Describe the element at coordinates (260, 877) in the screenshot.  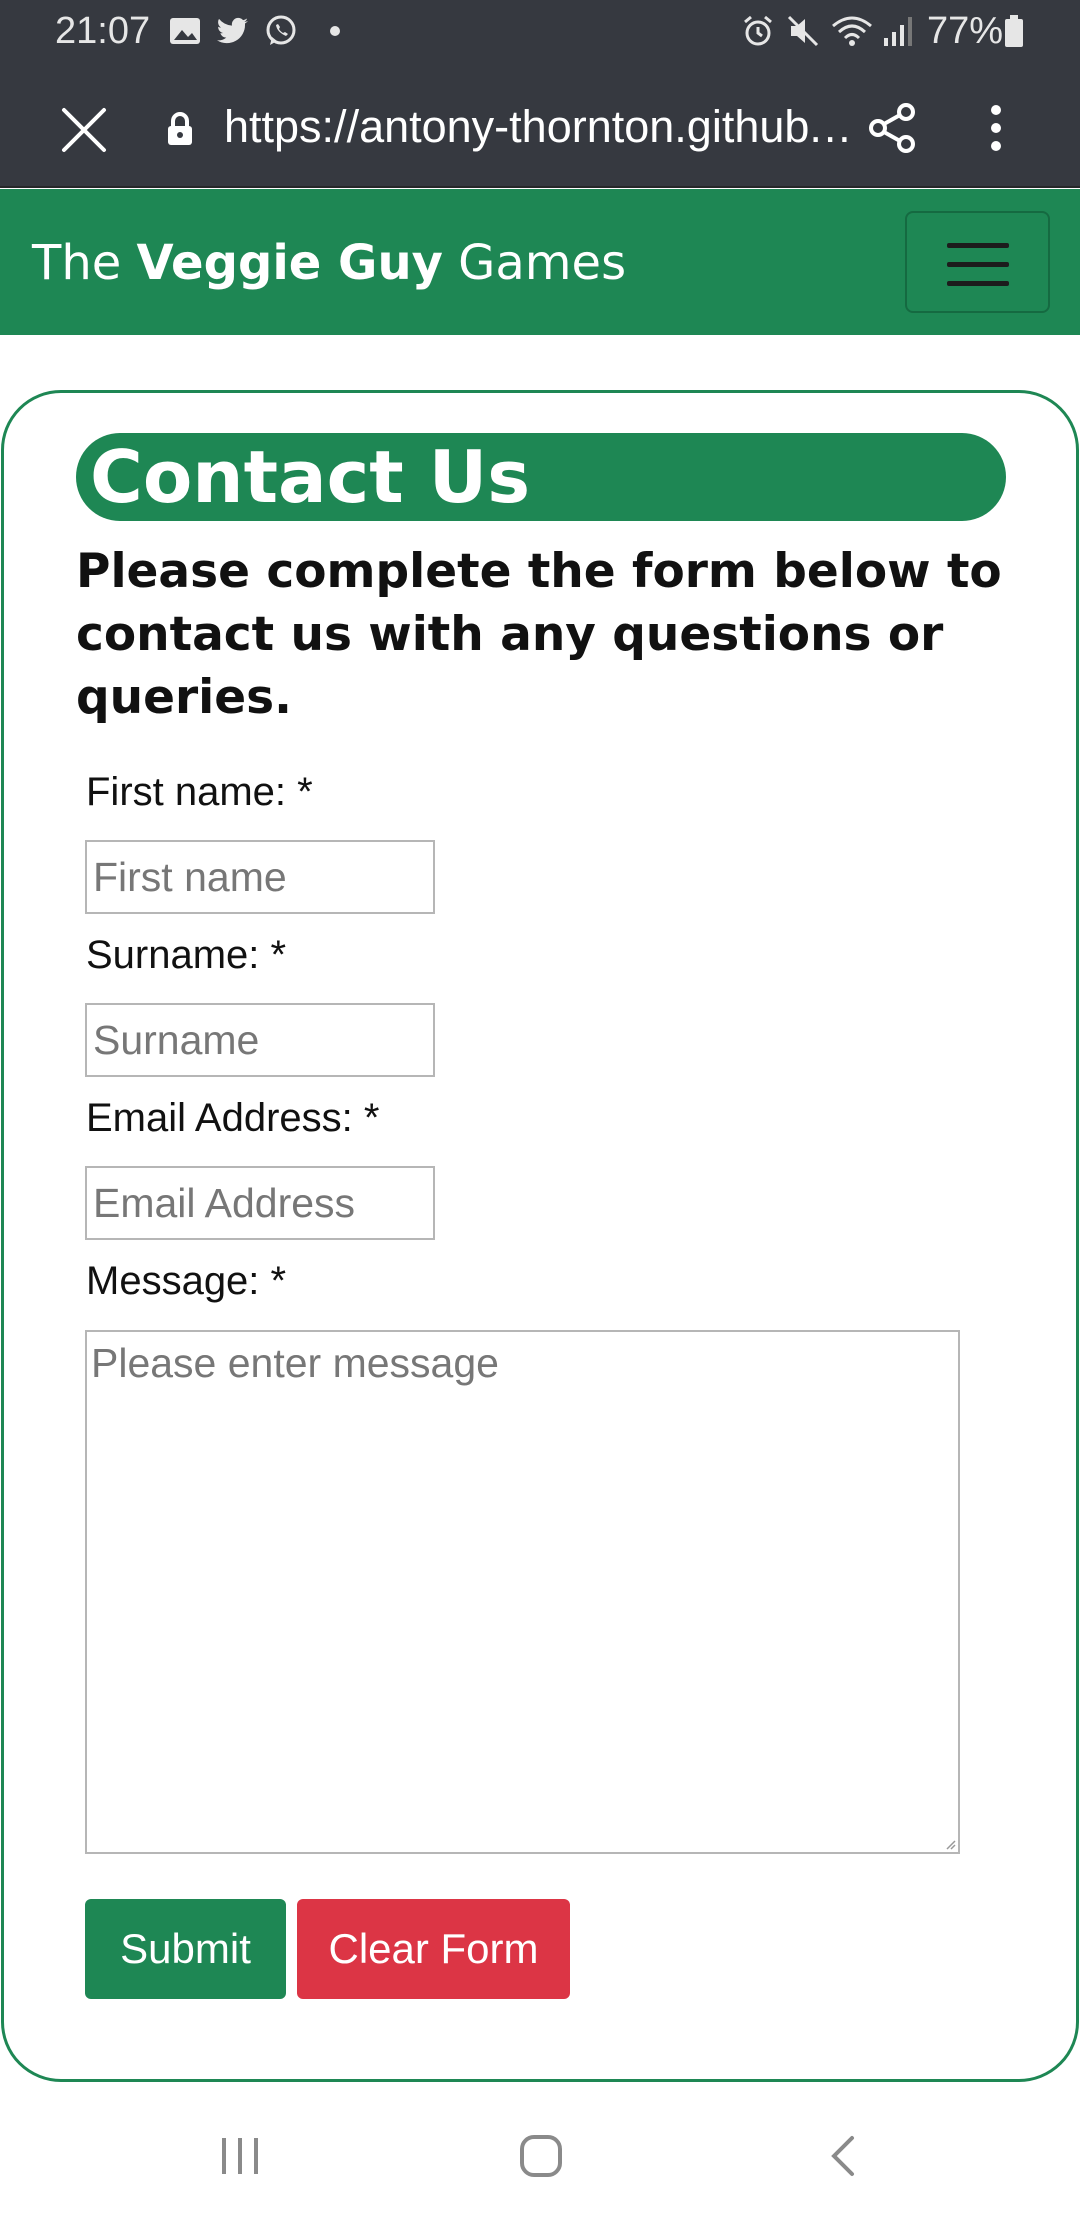
I see `first-name-input: First name` at that location.